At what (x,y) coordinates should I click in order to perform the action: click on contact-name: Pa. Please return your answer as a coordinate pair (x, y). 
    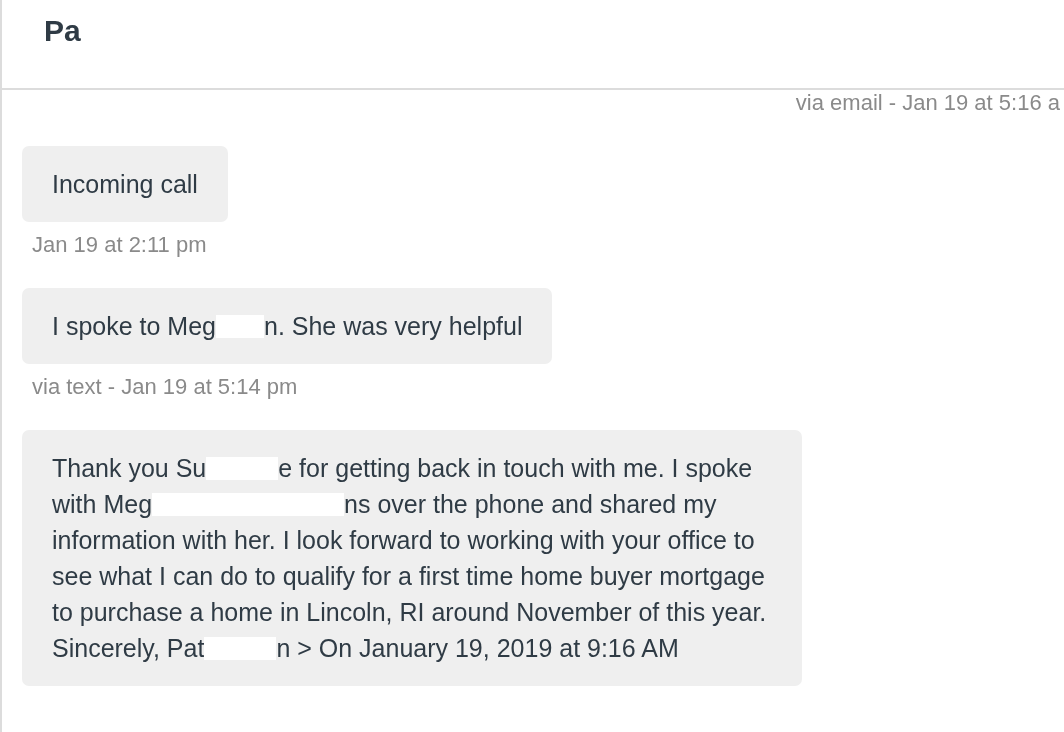
    Looking at the image, I should click on (86, 30).